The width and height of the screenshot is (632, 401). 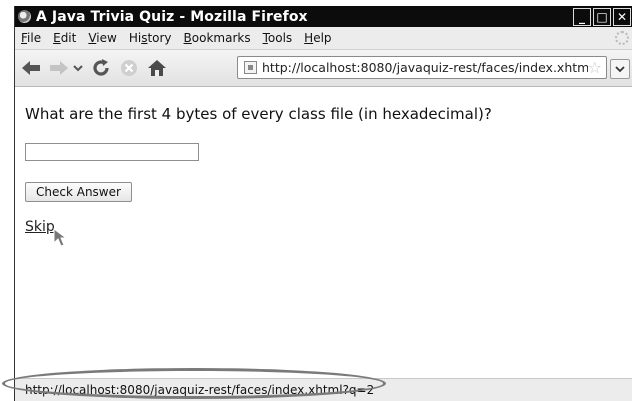 I want to click on back-arrow-icon, so click(x=31, y=68).